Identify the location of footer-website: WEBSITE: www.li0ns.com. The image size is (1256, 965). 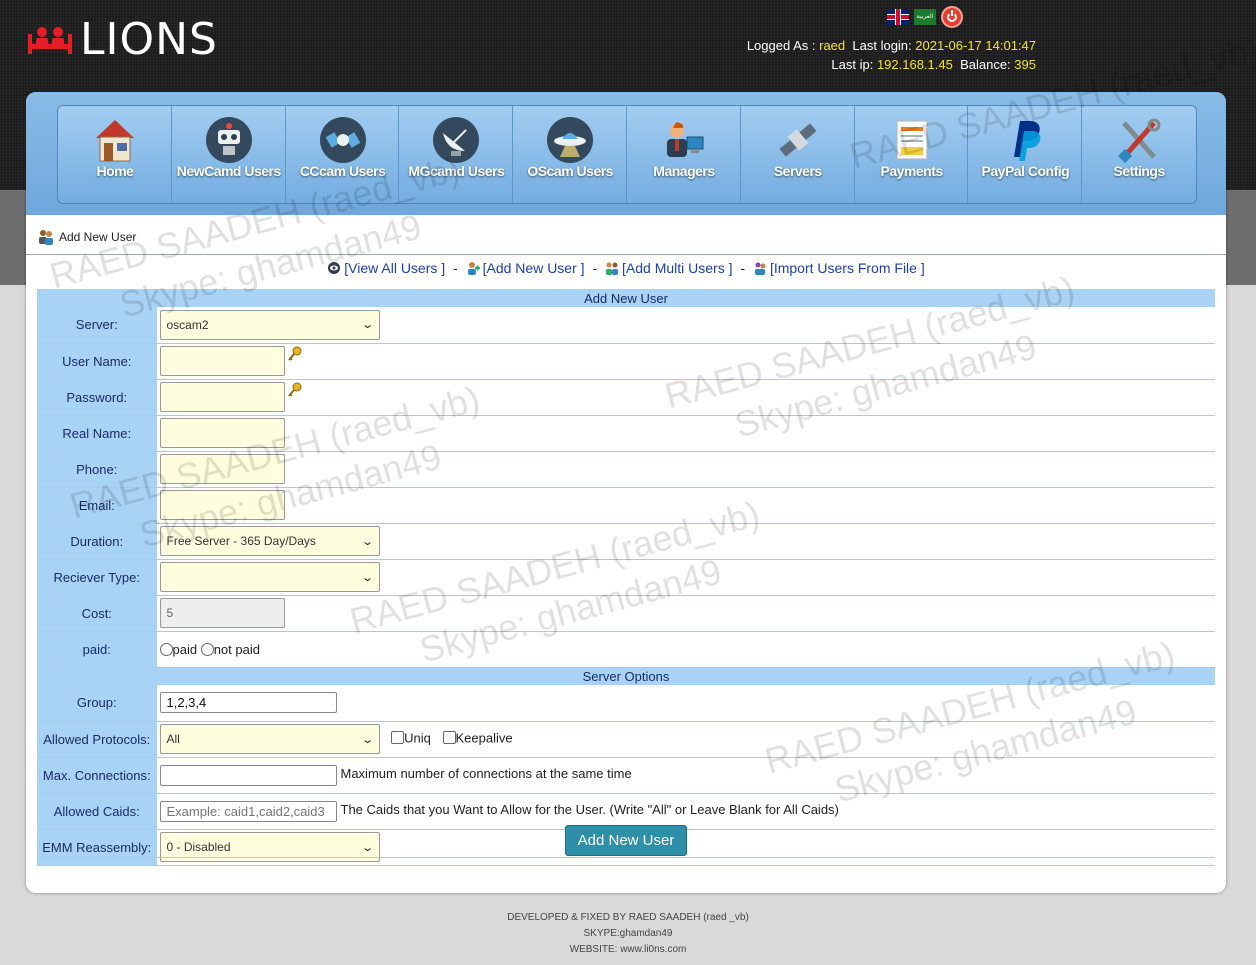
(628, 950).